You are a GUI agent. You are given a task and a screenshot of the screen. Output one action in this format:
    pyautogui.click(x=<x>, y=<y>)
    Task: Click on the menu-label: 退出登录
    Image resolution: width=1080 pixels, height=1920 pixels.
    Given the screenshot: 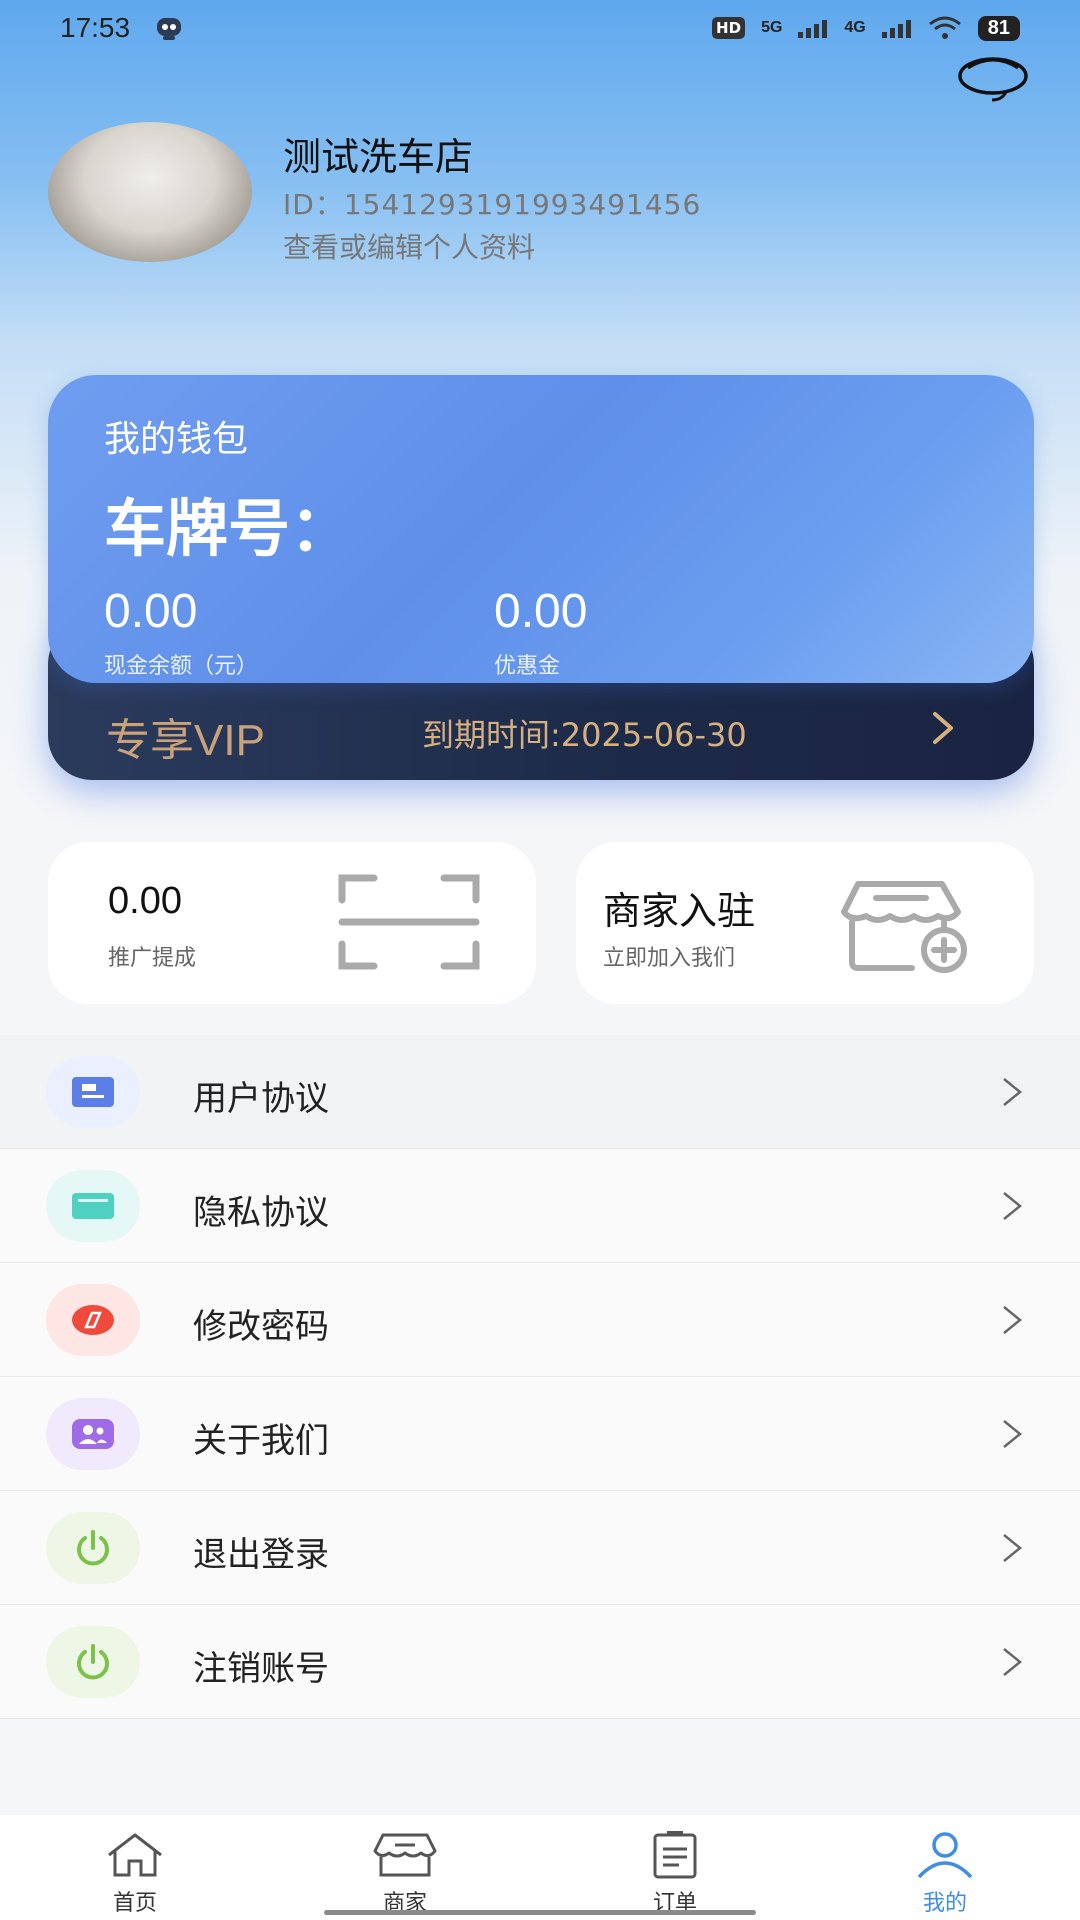 What is the action you would take?
    pyautogui.click(x=261, y=1555)
    